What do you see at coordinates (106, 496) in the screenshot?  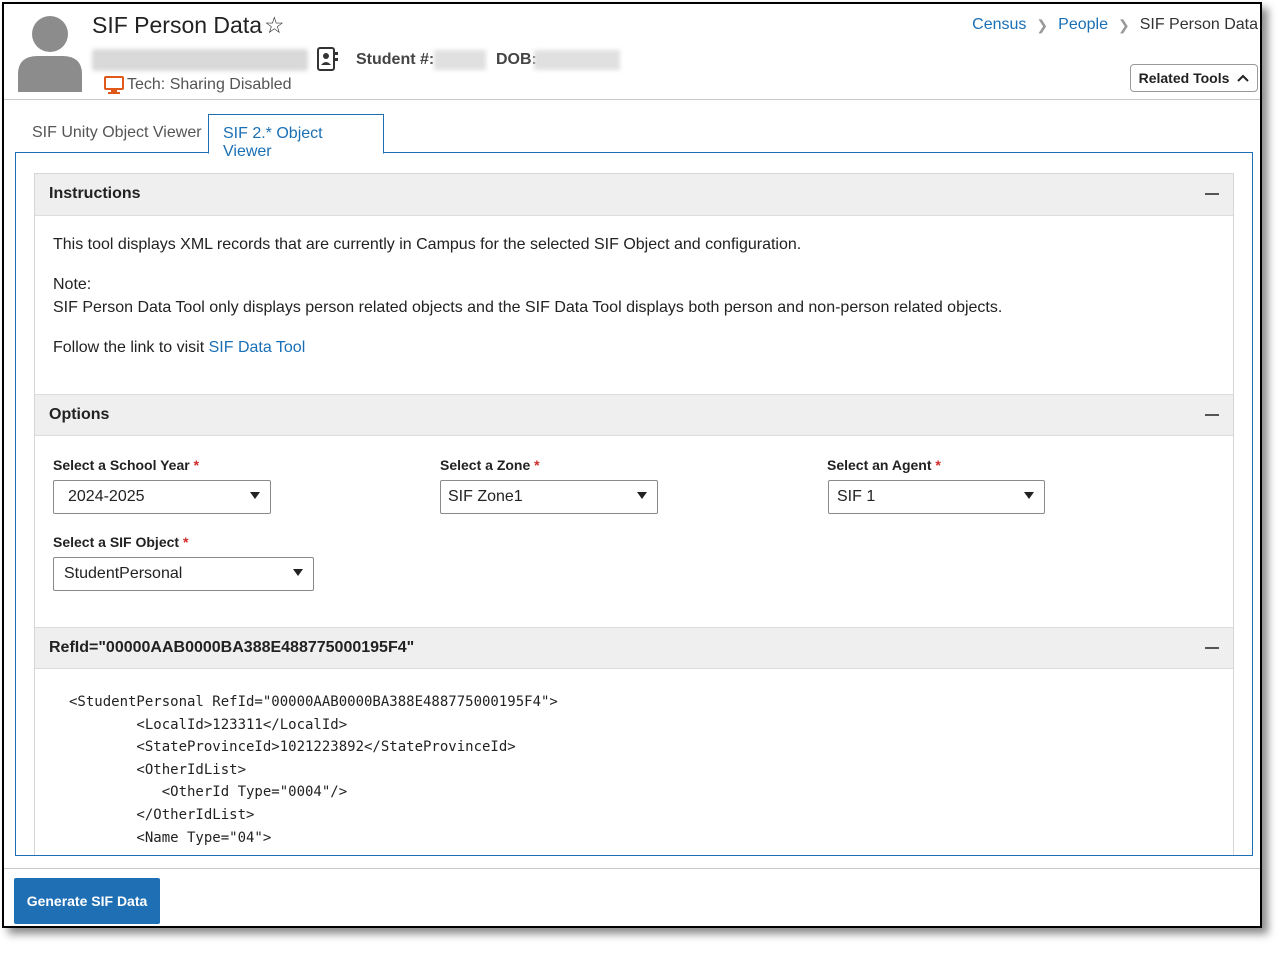 I see `school-year-value: 2024-2025` at bounding box center [106, 496].